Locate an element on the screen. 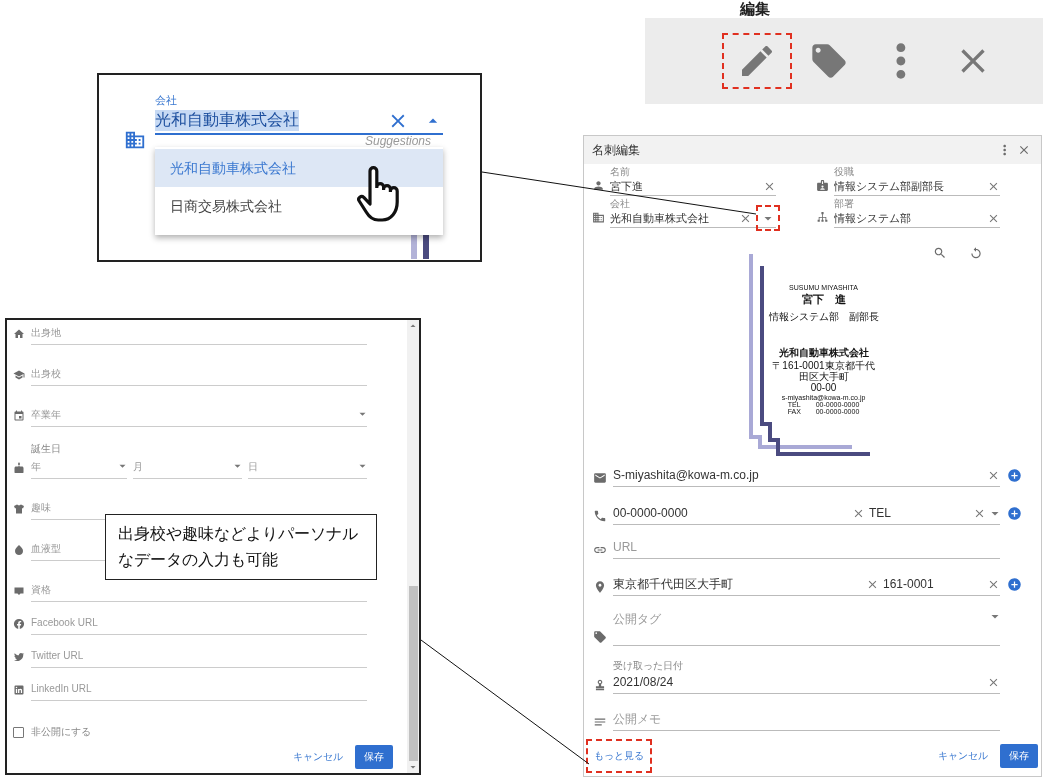 Image resolution: width=1047 pixels, height=784 pixels. checkbox-label: 非公開にする is located at coordinates (61, 732).